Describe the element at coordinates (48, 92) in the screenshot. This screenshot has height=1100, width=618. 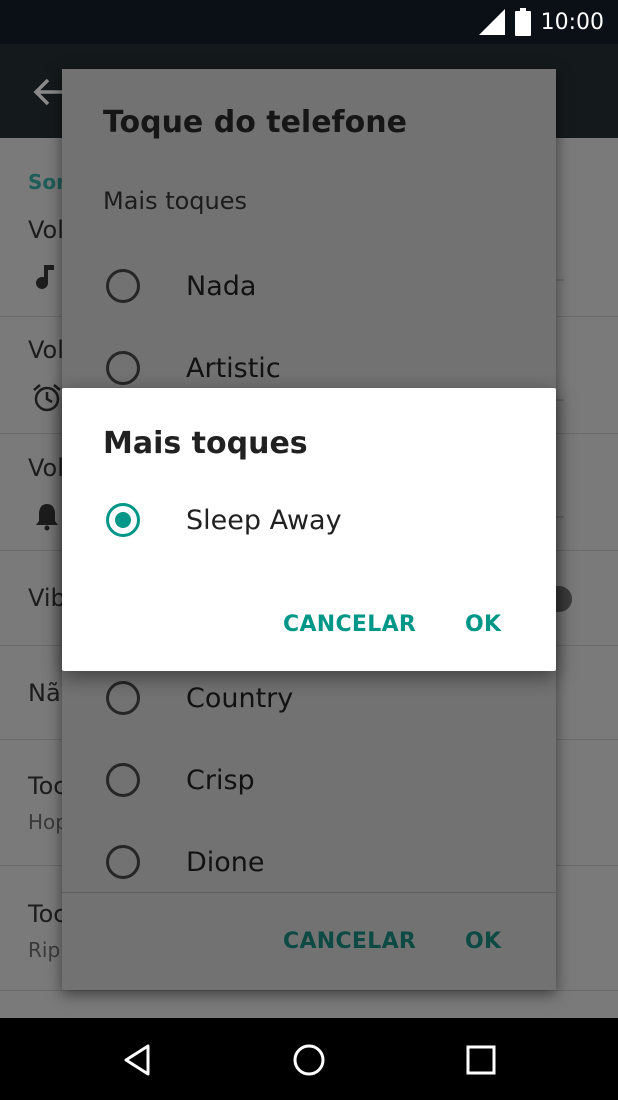
I see `back-arrow-icon` at that location.